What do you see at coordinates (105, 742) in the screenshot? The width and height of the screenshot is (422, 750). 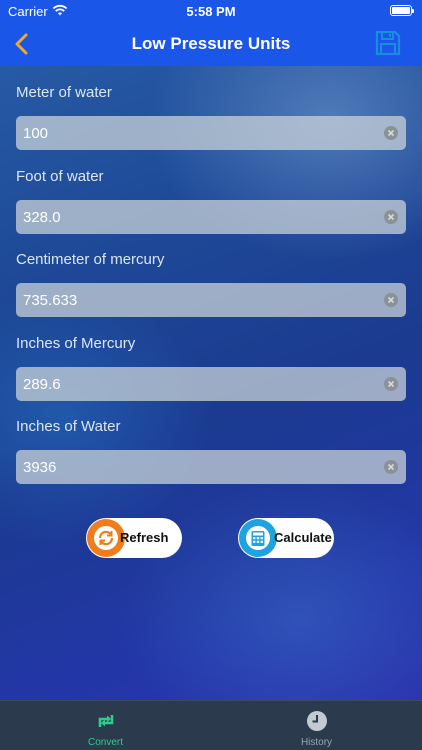 I see `tab-convert-label: Convert` at bounding box center [105, 742].